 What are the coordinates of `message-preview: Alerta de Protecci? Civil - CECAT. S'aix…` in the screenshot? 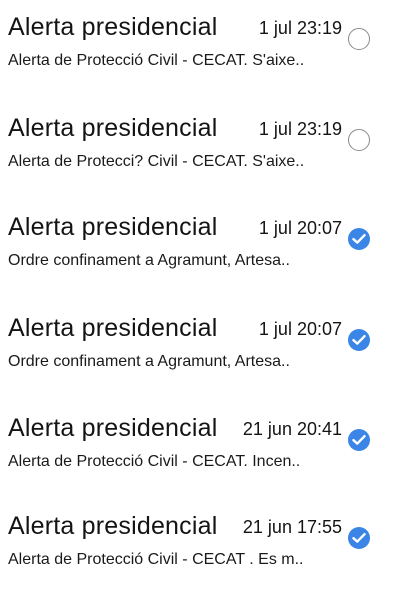 It's located at (156, 161).